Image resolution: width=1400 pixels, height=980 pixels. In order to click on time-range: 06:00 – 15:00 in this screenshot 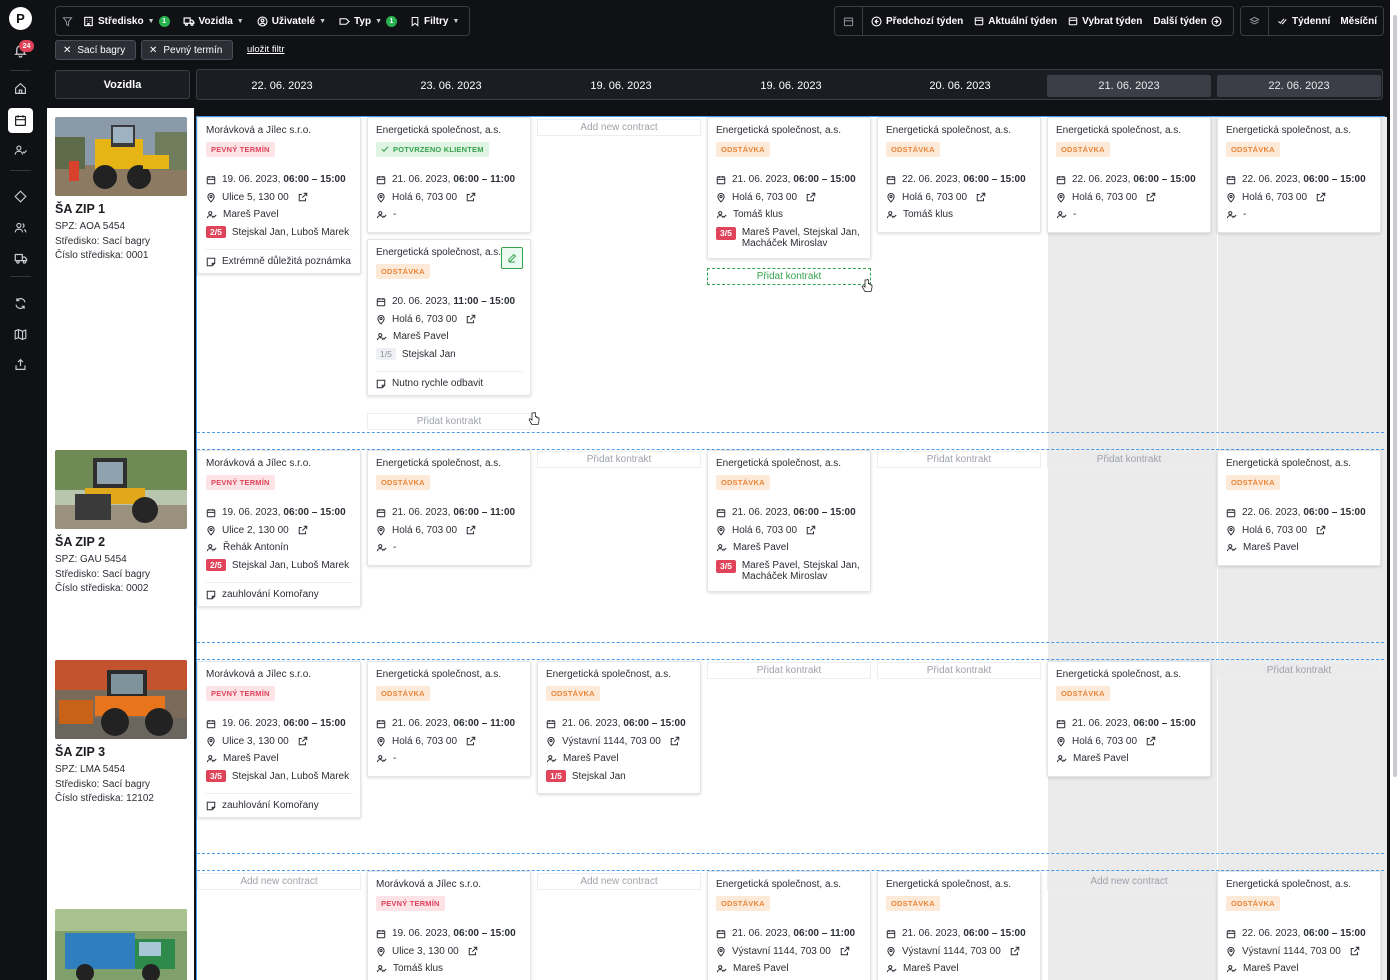, I will do `click(824, 180)`.